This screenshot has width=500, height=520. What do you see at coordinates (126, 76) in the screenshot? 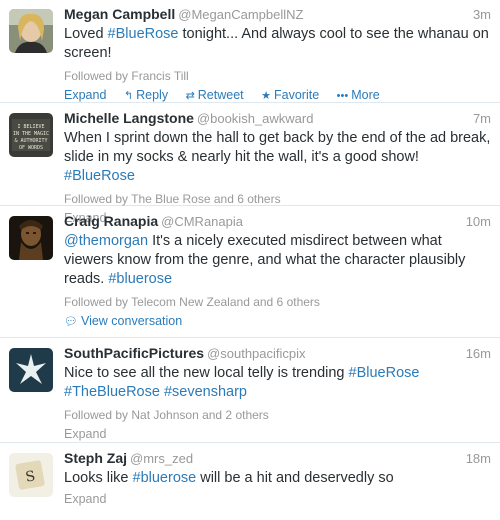
I see `followed-by-text: Followed by Francis Till` at bounding box center [126, 76].